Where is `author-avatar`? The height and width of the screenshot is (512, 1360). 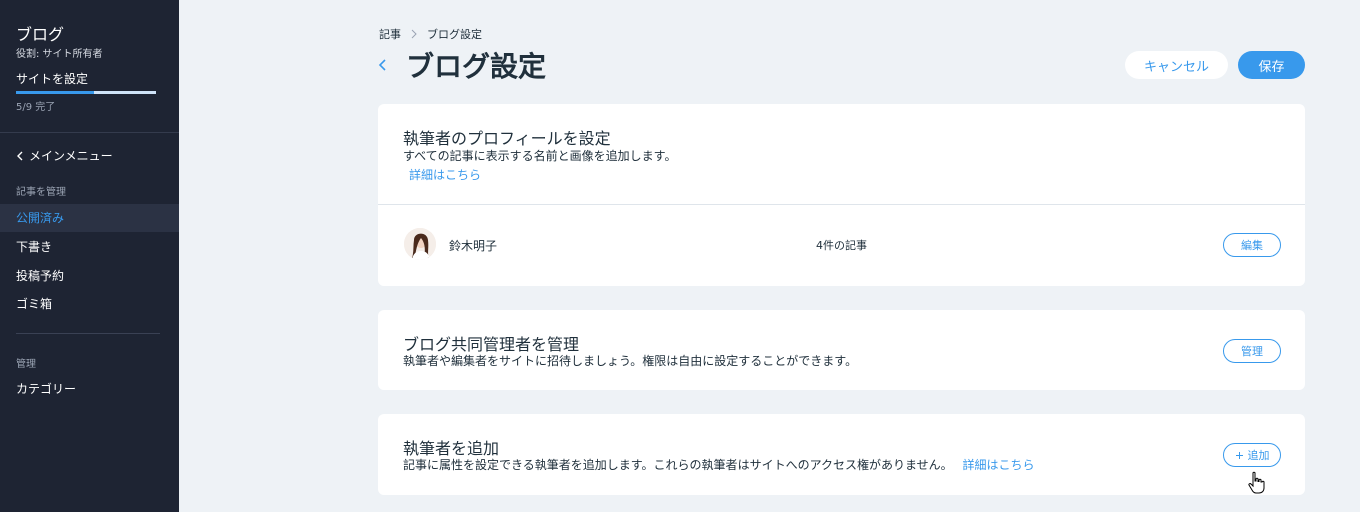
author-avatar is located at coordinates (420, 244).